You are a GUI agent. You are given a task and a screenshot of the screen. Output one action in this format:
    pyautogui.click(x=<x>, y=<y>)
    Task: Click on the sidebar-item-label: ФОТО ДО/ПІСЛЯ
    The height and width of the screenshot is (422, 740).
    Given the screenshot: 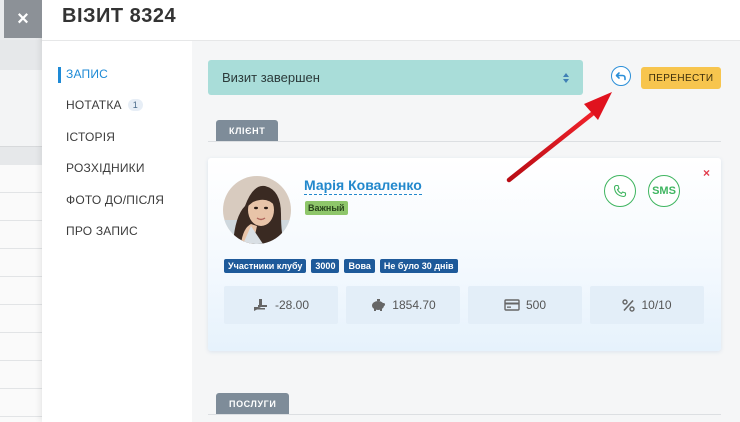 What is the action you would take?
    pyautogui.click(x=115, y=200)
    